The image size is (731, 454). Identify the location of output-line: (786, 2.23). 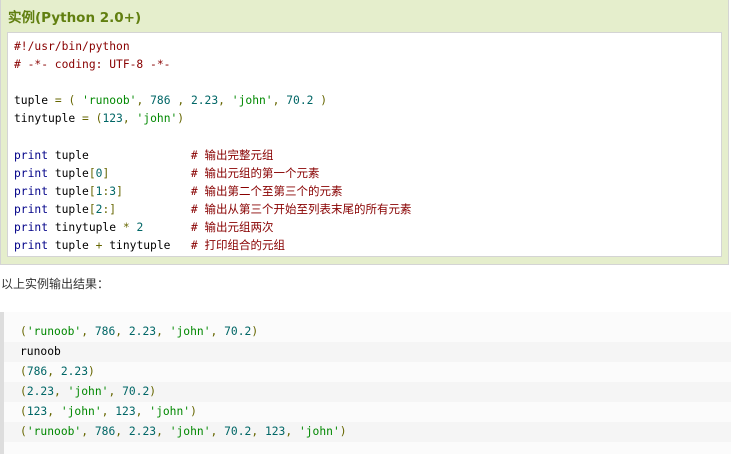
(367, 372).